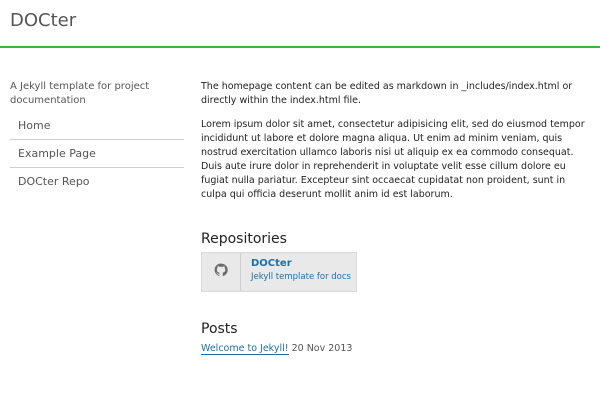  I want to click on sidebar-nav: Home Example Page DOCter Repo, so click(97, 154).